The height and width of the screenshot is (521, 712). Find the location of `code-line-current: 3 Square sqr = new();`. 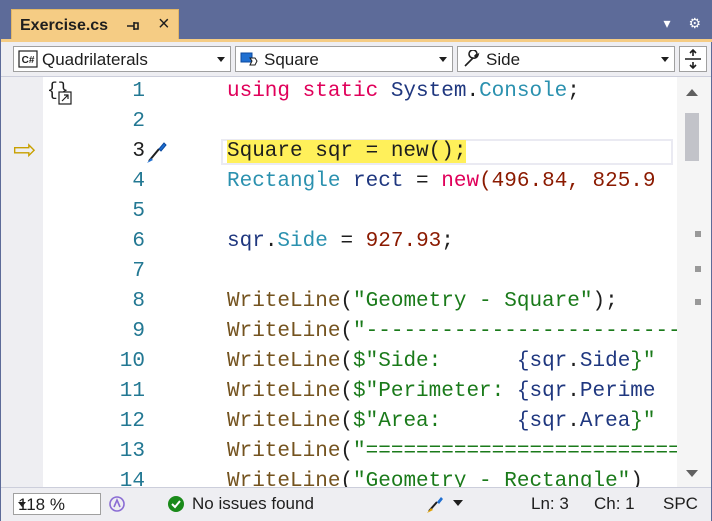

code-line-current: 3 Square sqr = new(); is located at coordinates (339, 152).